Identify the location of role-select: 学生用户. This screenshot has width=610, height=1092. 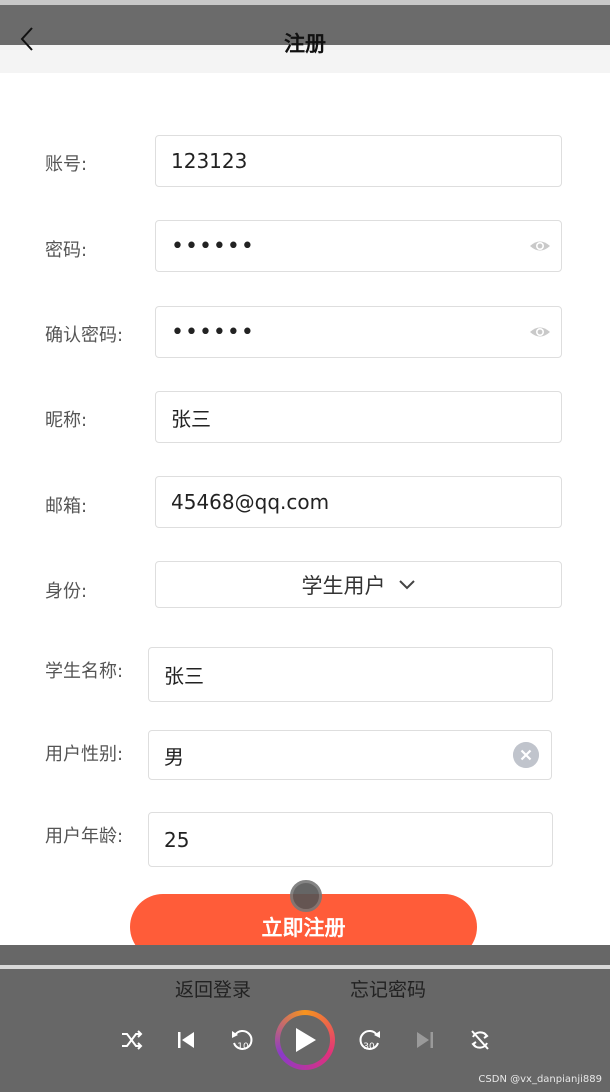
(358, 584).